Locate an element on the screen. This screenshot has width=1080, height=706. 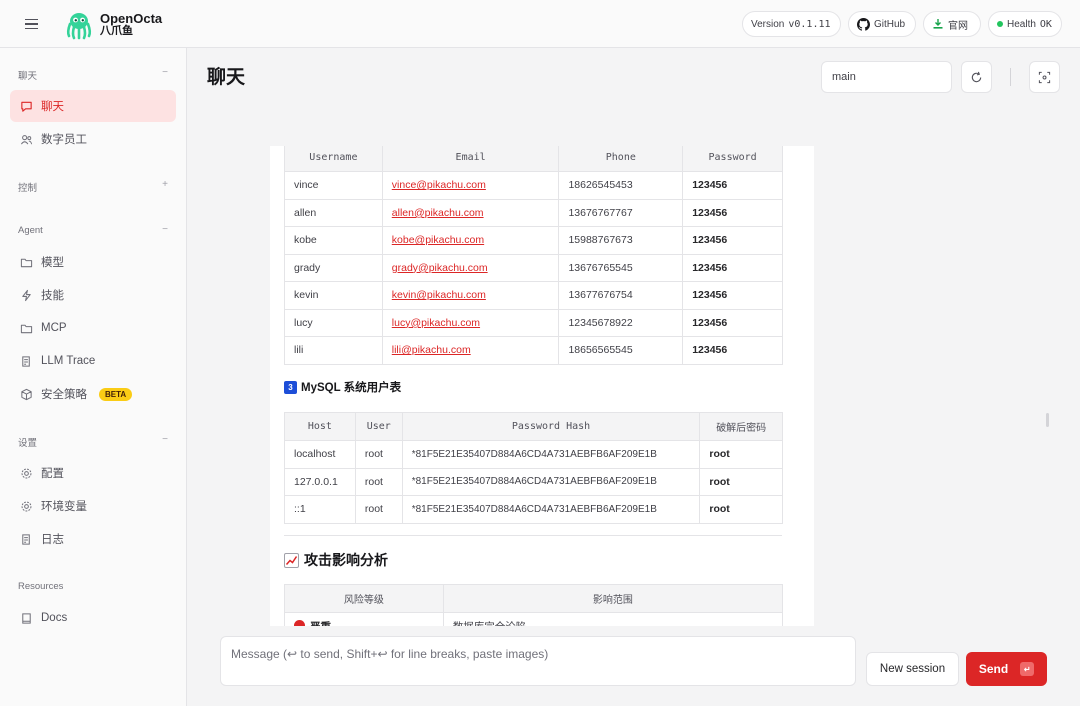
book-icon is located at coordinates (26, 618).